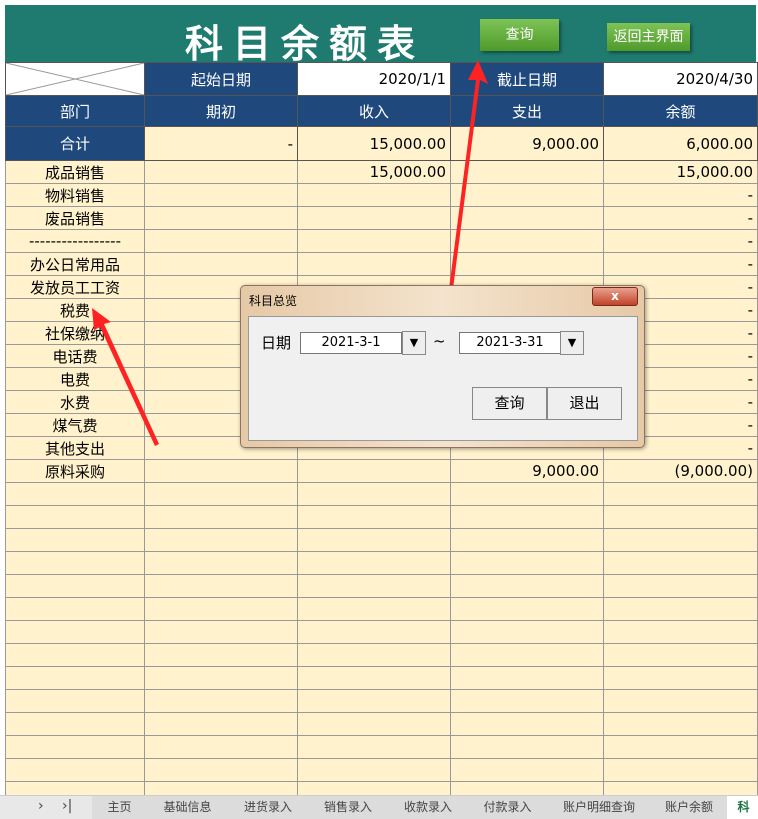 The height and width of the screenshot is (819, 758). Describe the element at coordinates (509, 403) in the screenshot. I see `dialog-query-button: 查询` at that location.